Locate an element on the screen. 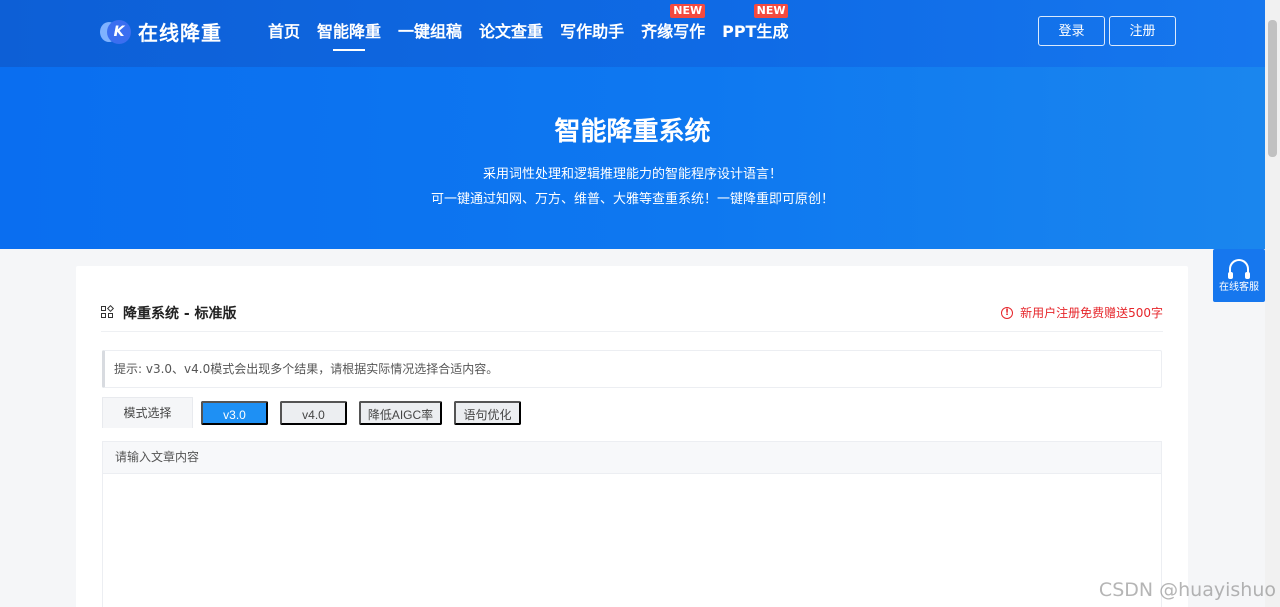 The image size is (1280, 607). site-logo: K 在线降重 is located at coordinates (161, 31).